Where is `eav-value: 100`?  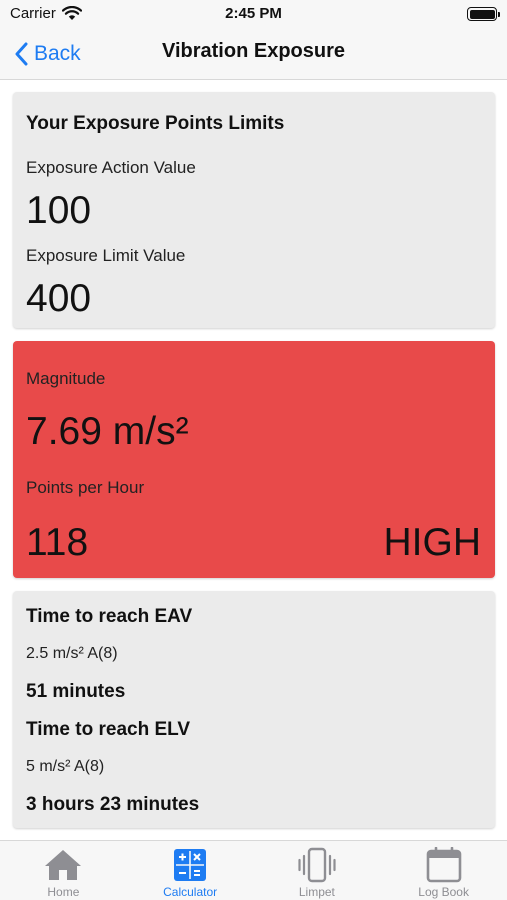
eav-value: 100 is located at coordinates (59, 210).